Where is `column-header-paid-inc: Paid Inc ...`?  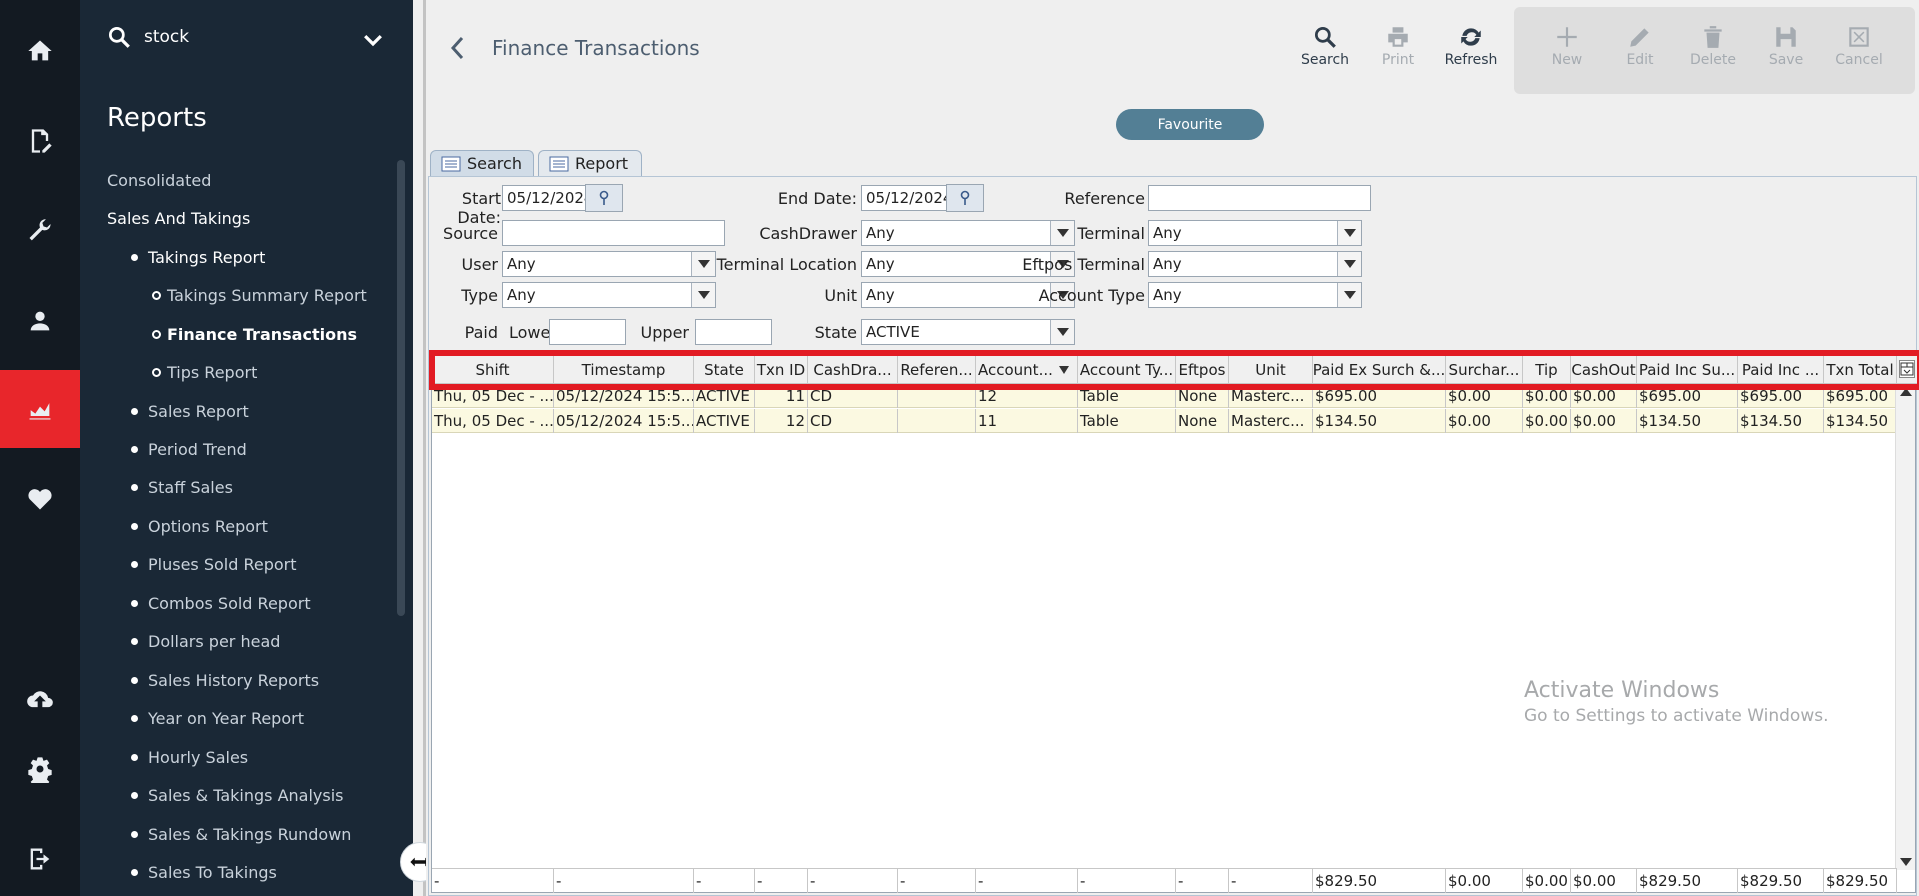 column-header-paid-inc: Paid Inc ... is located at coordinates (1781, 370).